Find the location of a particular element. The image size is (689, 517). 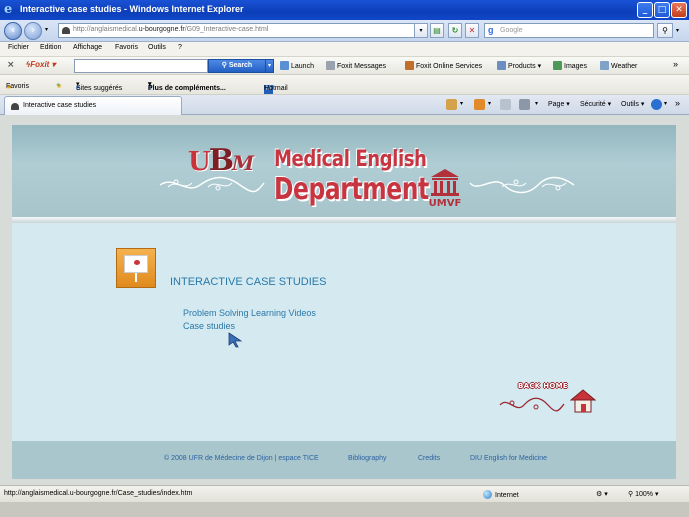

toolbar-images: Images is located at coordinates (570, 65).